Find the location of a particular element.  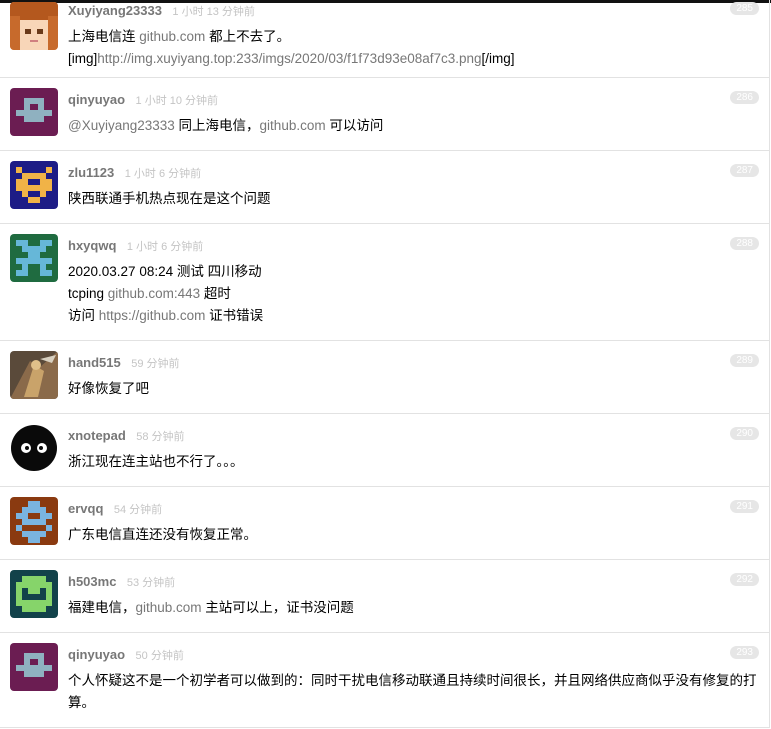

photo-avatar is located at coordinates (34, 375).